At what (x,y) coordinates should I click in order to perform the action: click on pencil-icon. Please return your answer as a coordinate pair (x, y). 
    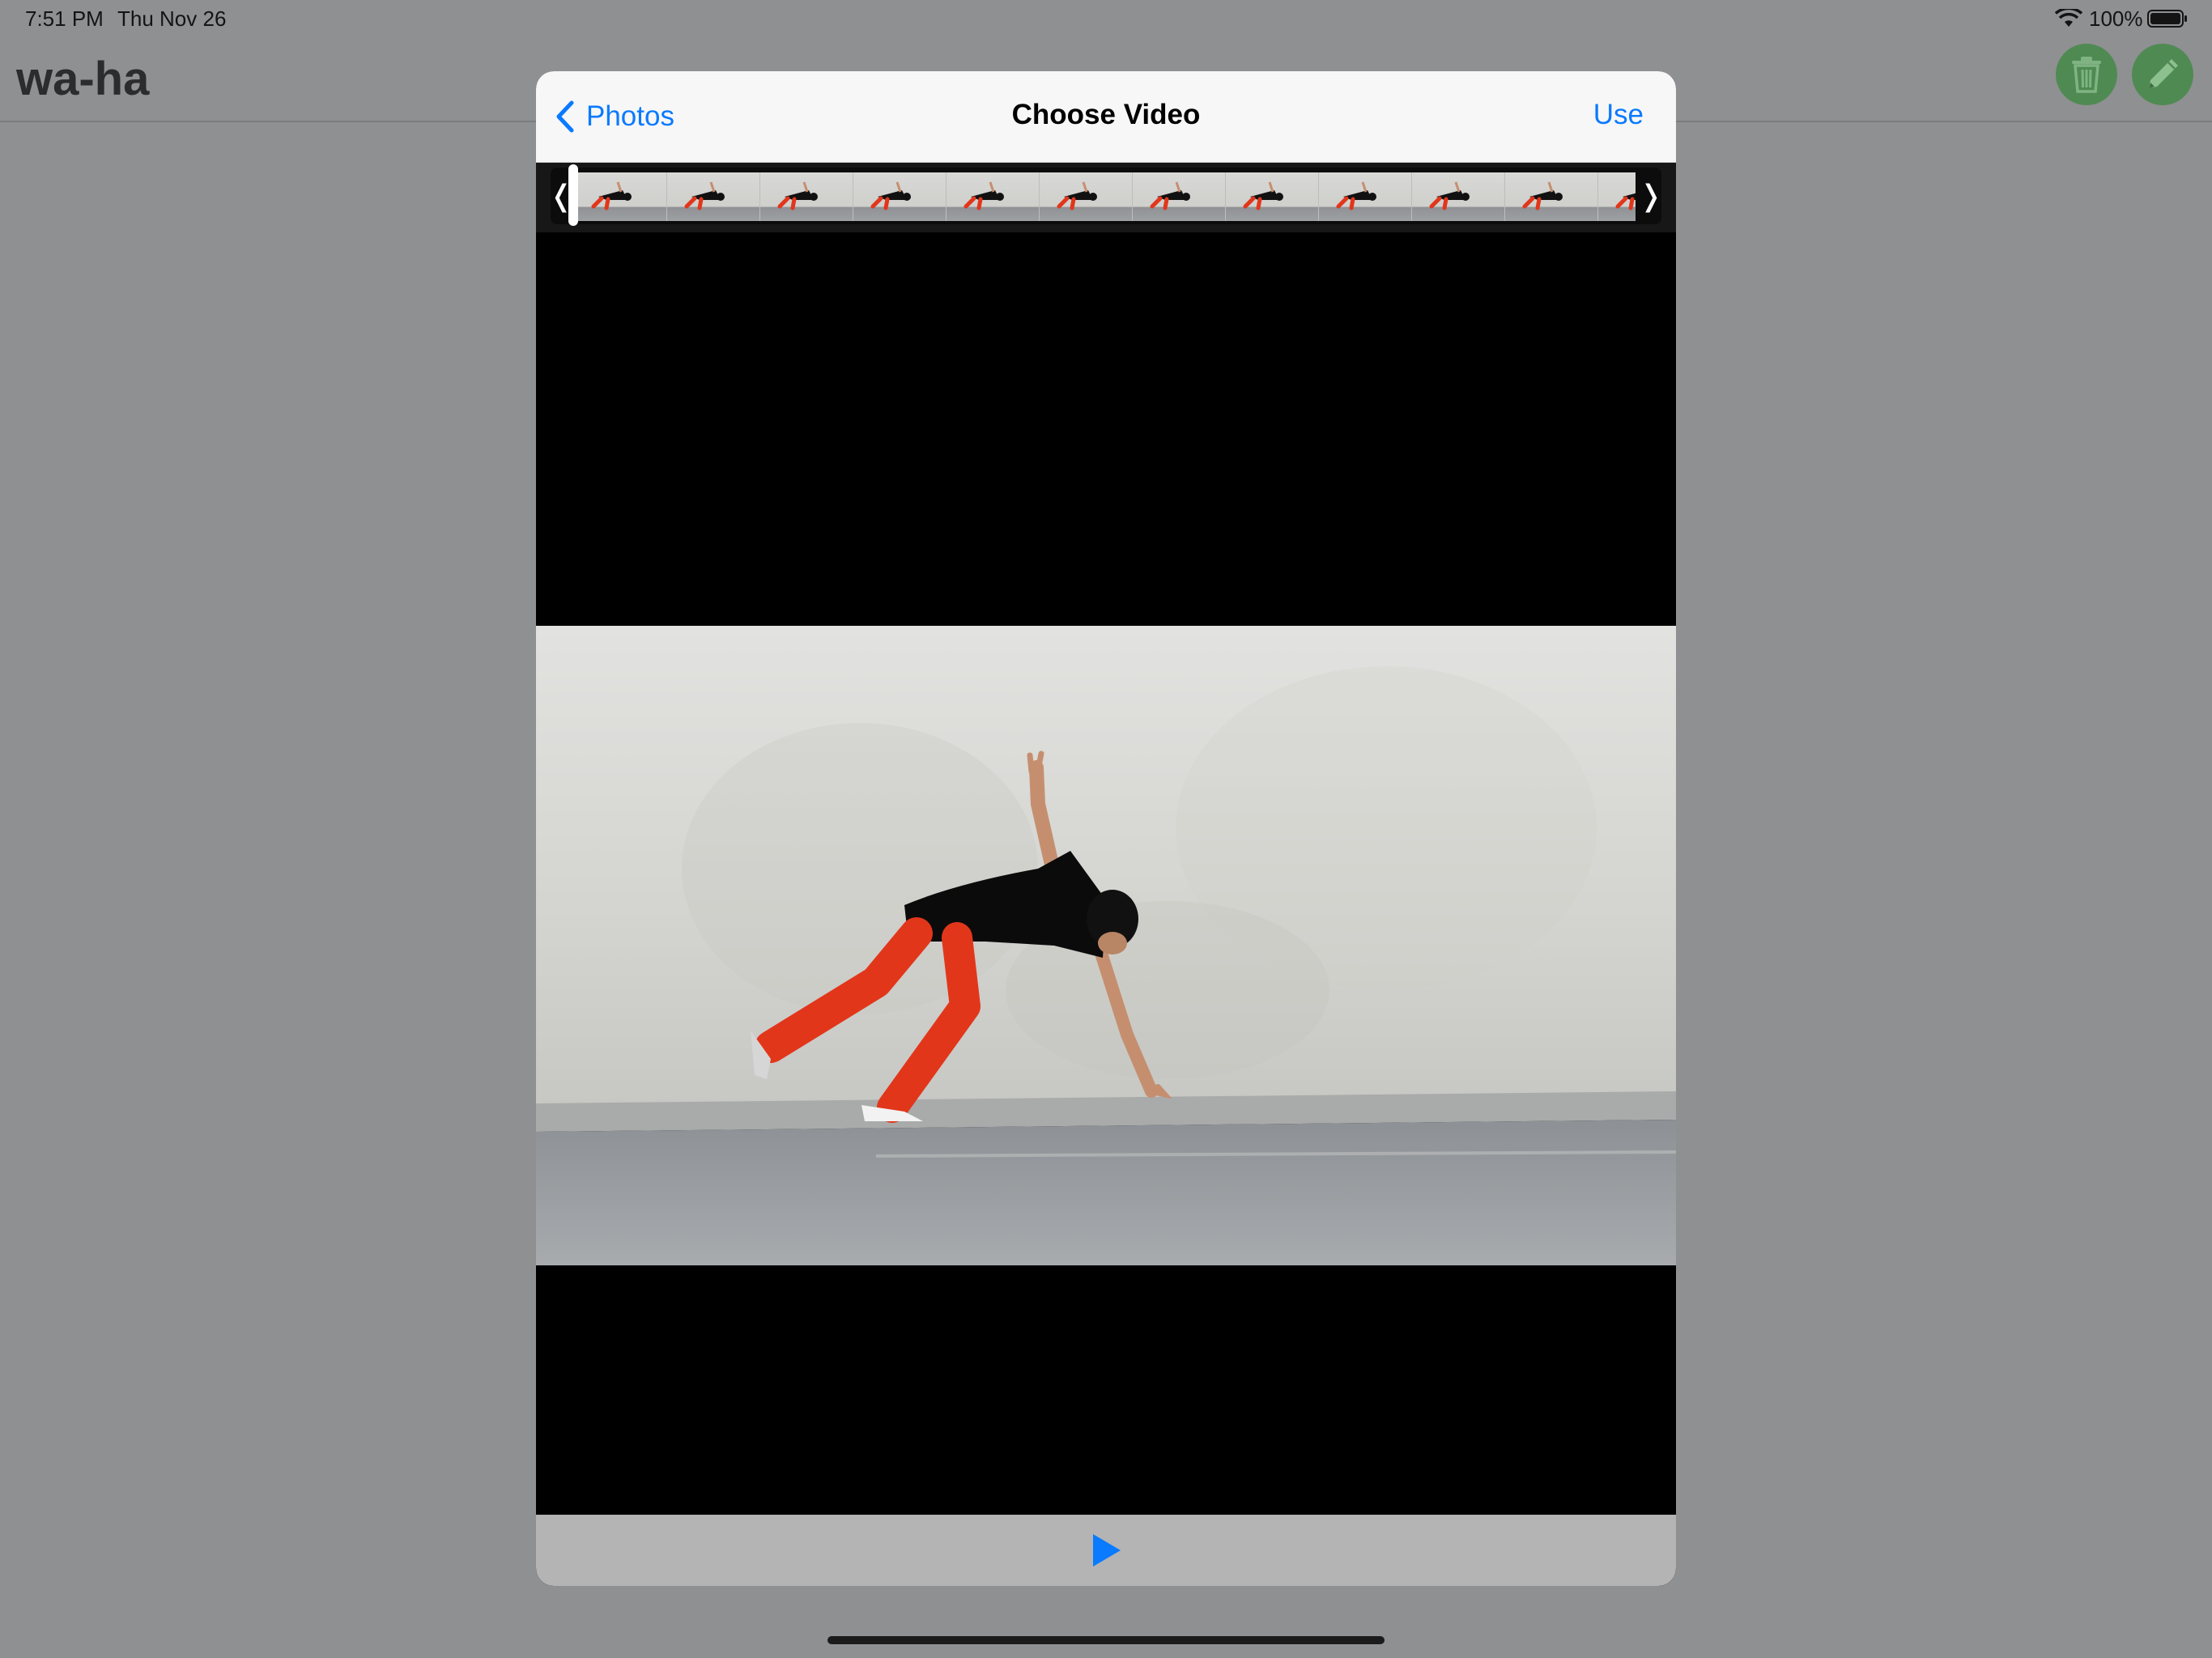
    Looking at the image, I should click on (2164, 73).